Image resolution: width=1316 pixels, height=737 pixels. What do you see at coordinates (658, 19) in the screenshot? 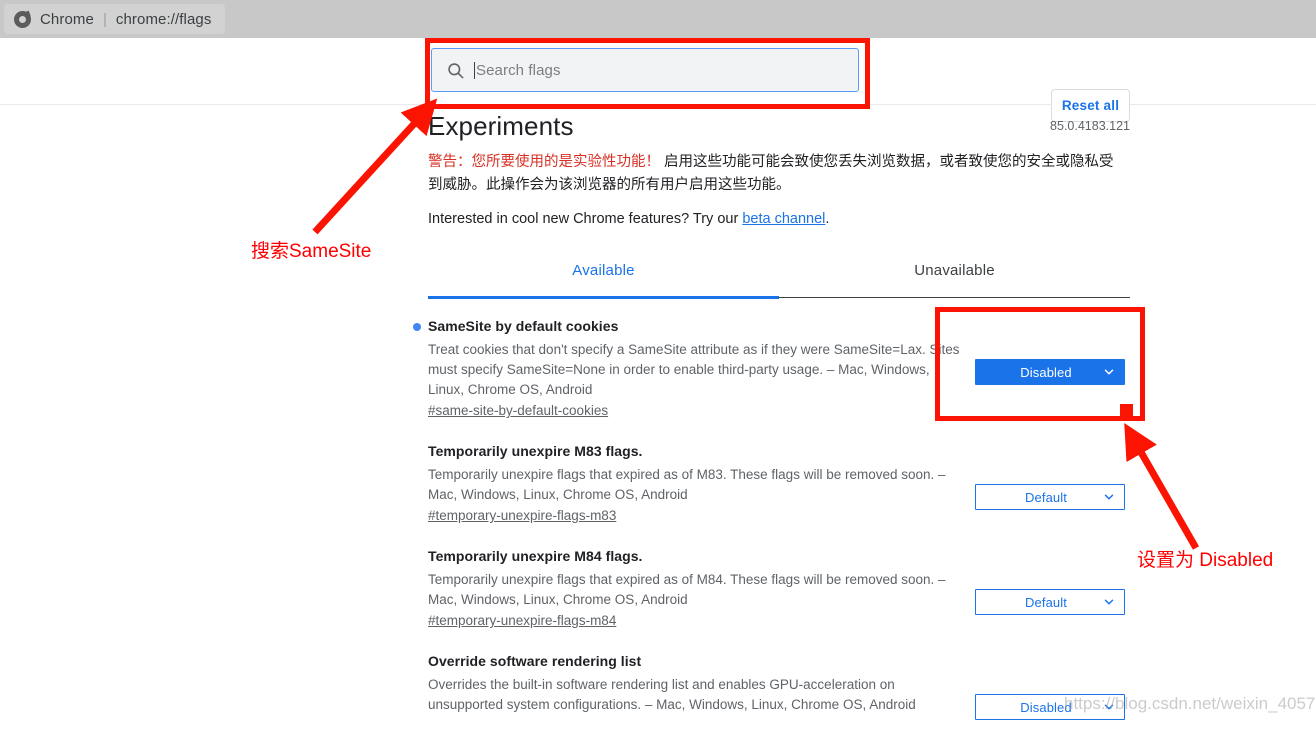
I see `browser-title-bar: Chrome | chrome://flags` at bounding box center [658, 19].